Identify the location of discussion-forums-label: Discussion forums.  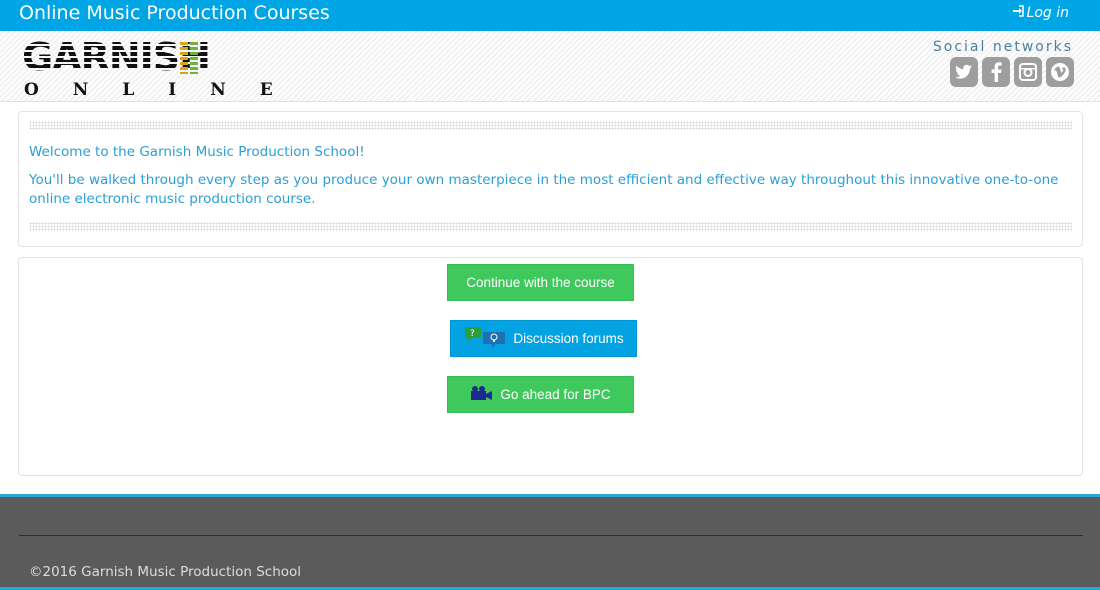
(568, 338).